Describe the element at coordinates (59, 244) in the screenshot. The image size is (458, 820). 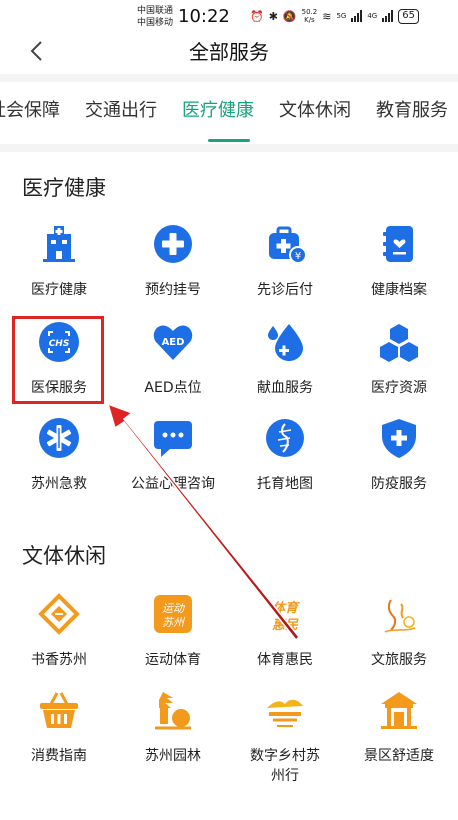
I see `hospital-icon` at that location.